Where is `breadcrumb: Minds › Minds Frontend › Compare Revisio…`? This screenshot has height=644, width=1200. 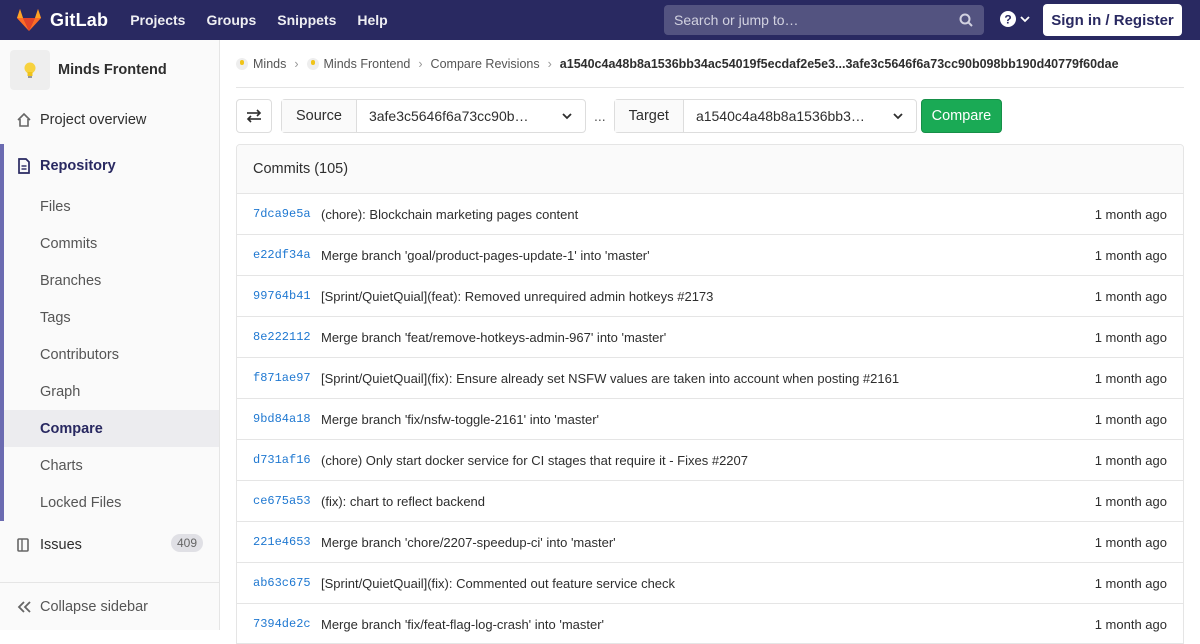
breadcrumb: Minds › Minds Frontend › Compare Revisio… is located at coordinates (710, 64).